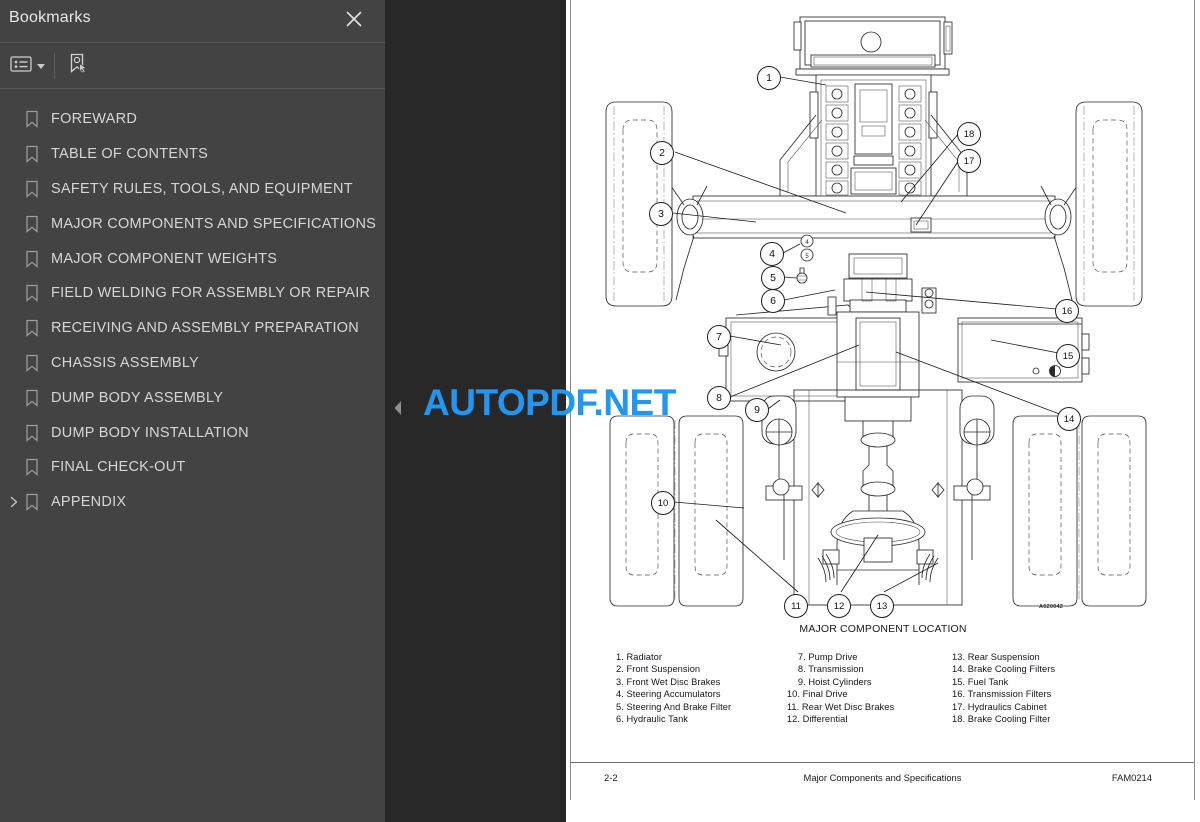 The image size is (1200, 822). Describe the element at coordinates (817, 694) in the screenshot. I see `legend-item: 10. Final Drive` at that location.